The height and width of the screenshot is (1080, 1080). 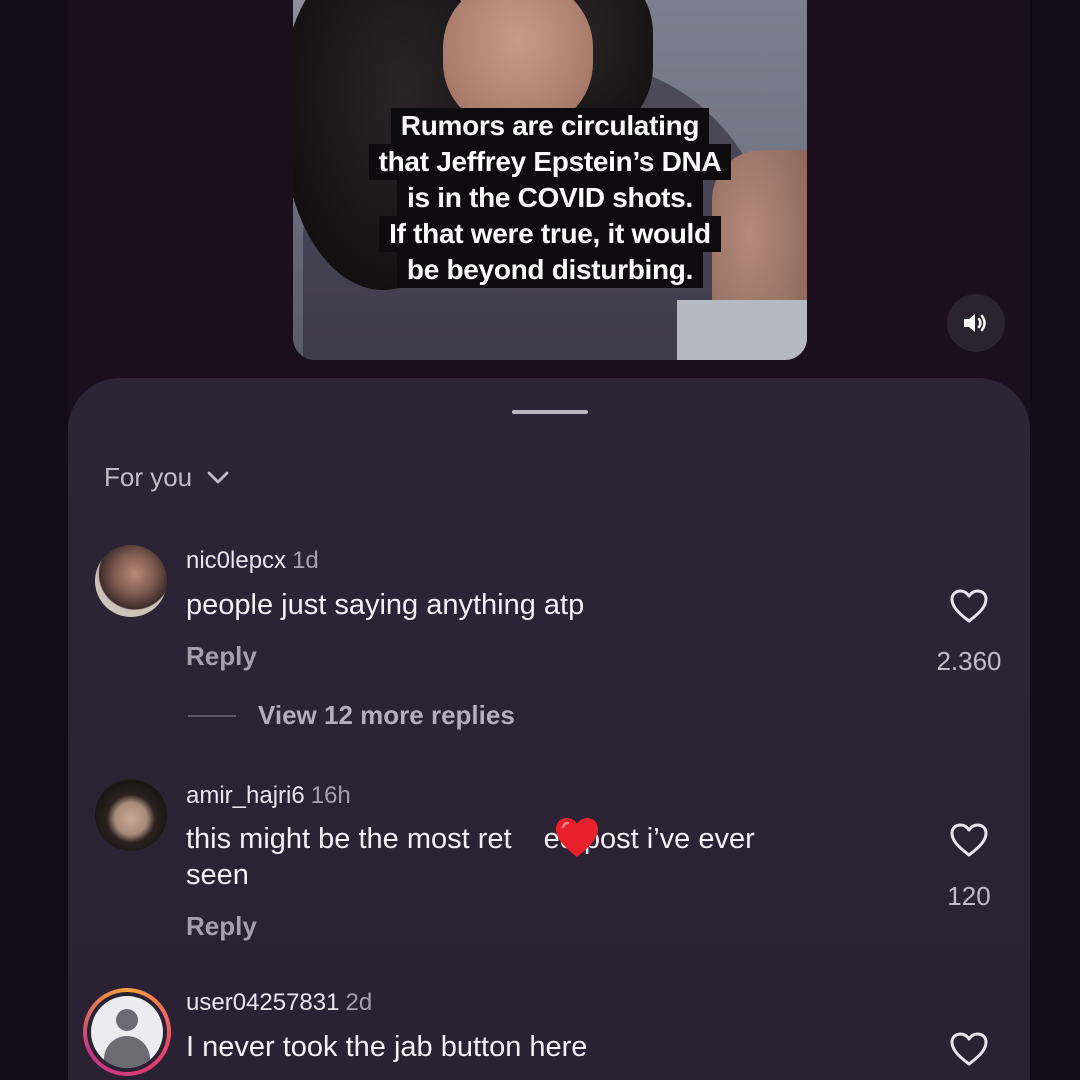 What do you see at coordinates (127, 1052) in the screenshot?
I see `user-icon-body` at bounding box center [127, 1052].